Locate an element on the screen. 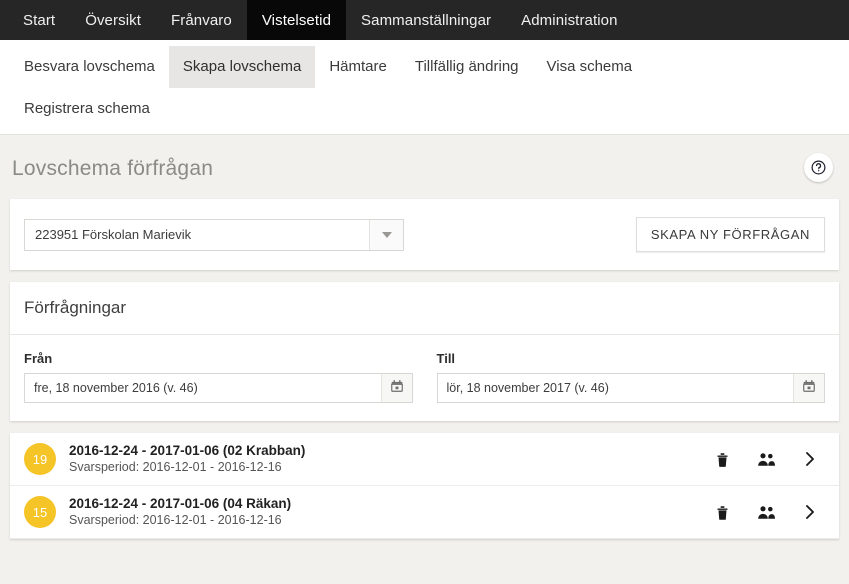 The image size is (849, 584). subnav-item-visa-schema: Visa schema is located at coordinates (590, 67).